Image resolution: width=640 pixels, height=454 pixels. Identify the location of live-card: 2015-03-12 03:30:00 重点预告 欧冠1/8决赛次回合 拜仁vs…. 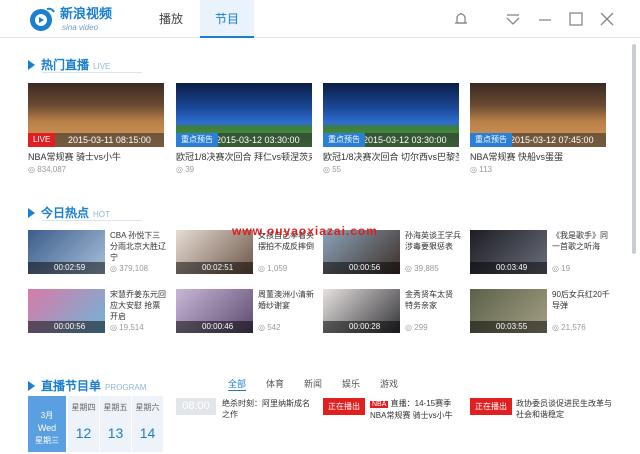
(244, 128).